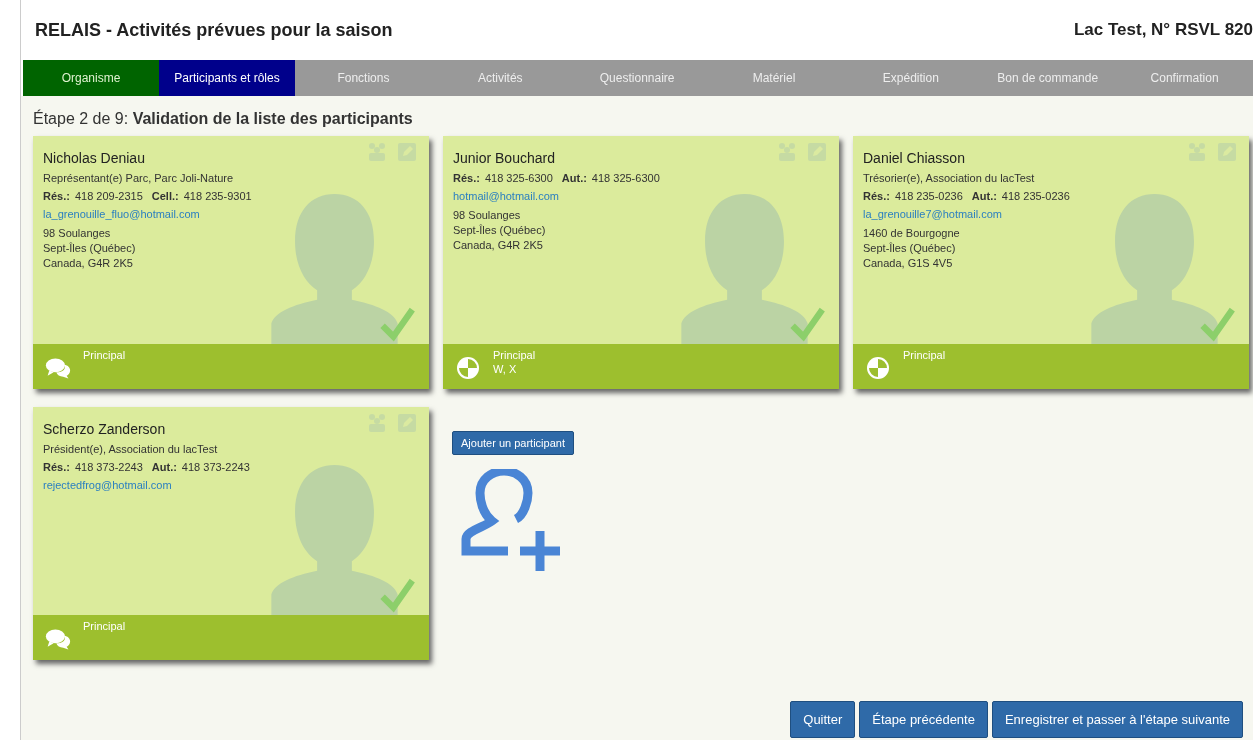  I want to click on address-line: 1460 de Bourgogne, so click(912, 233).